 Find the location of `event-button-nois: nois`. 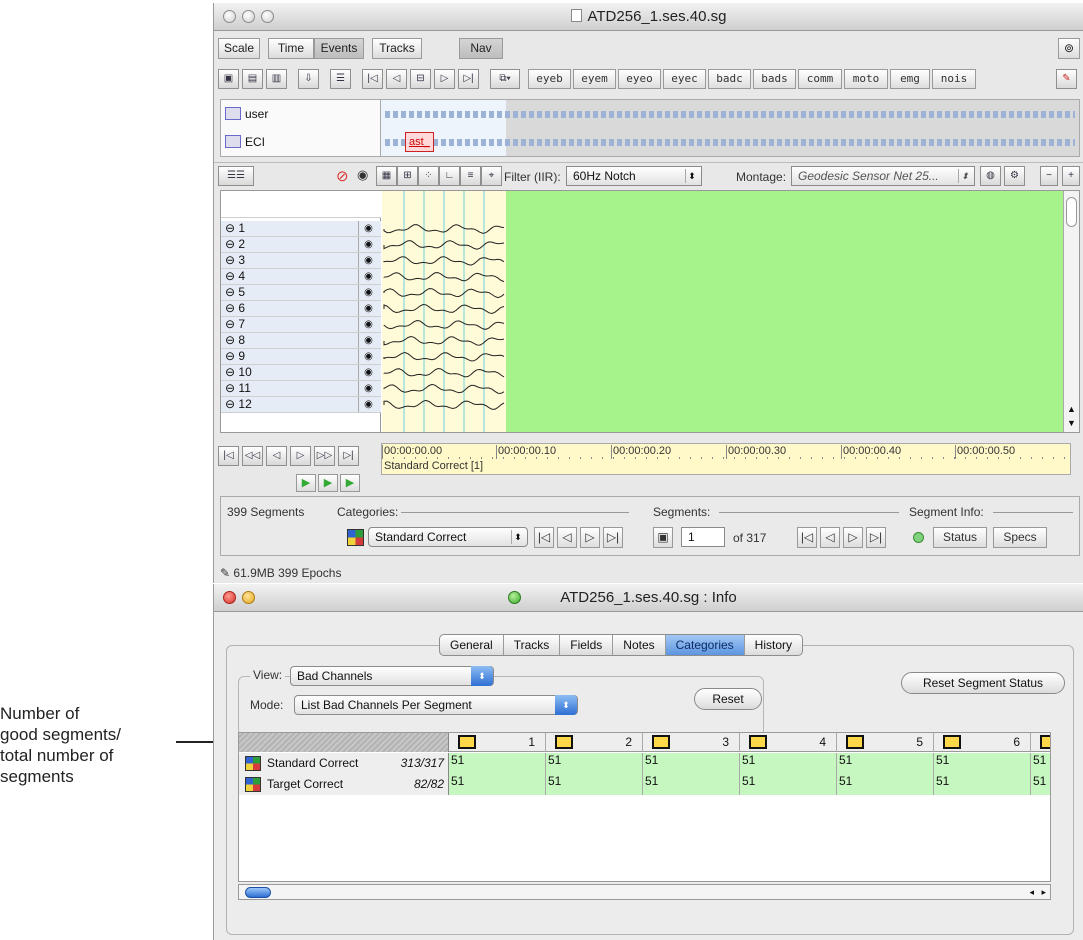

event-button-nois: nois is located at coordinates (954, 79).